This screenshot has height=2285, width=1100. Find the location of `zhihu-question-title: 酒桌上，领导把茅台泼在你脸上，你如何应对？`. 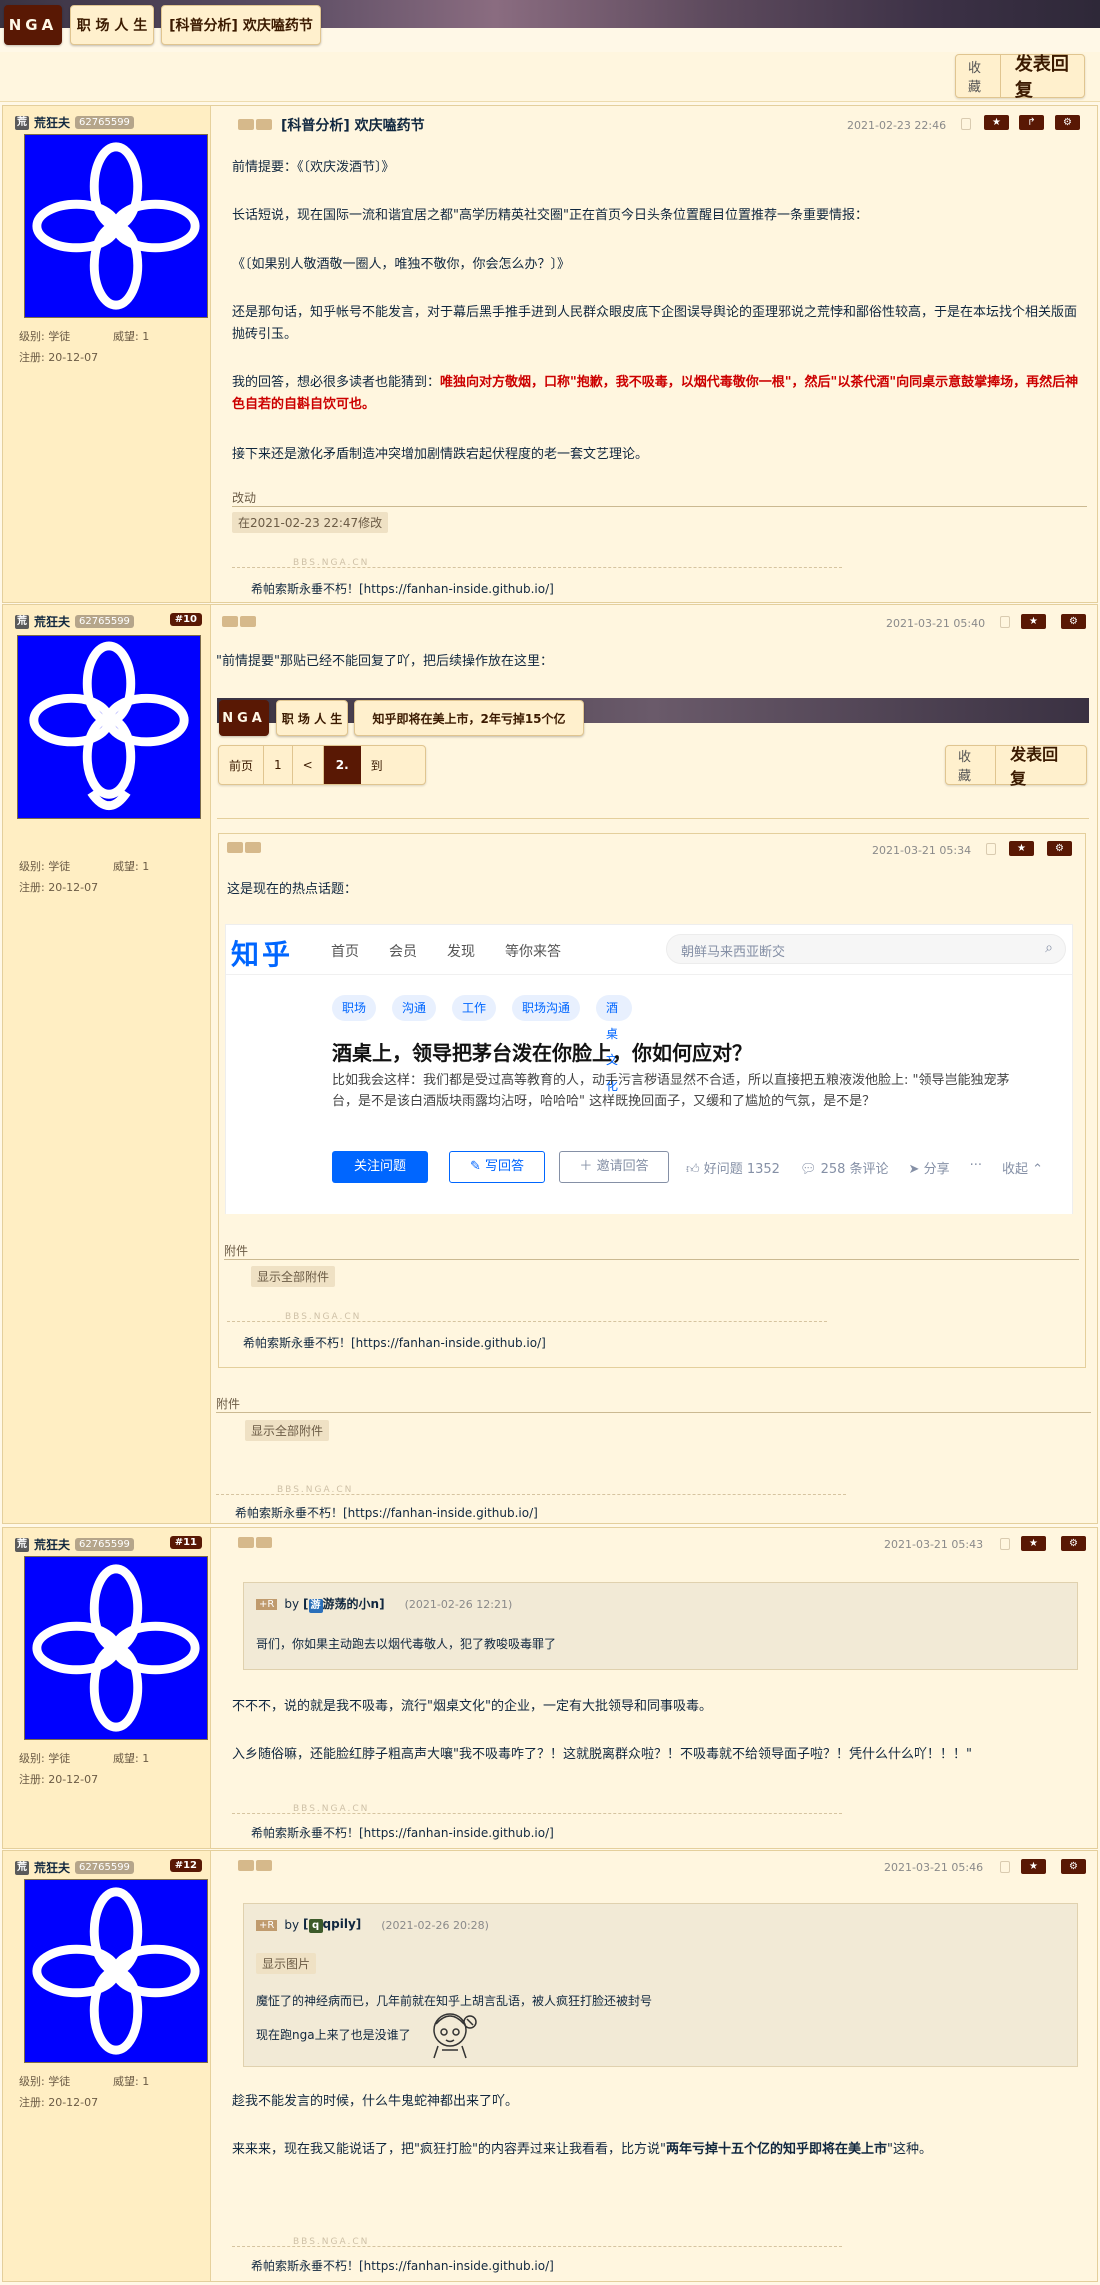

zhihu-question-title: 酒桌上，领导把茅台泼在你脸上，你如何应对？ is located at coordinates (542, 1053).